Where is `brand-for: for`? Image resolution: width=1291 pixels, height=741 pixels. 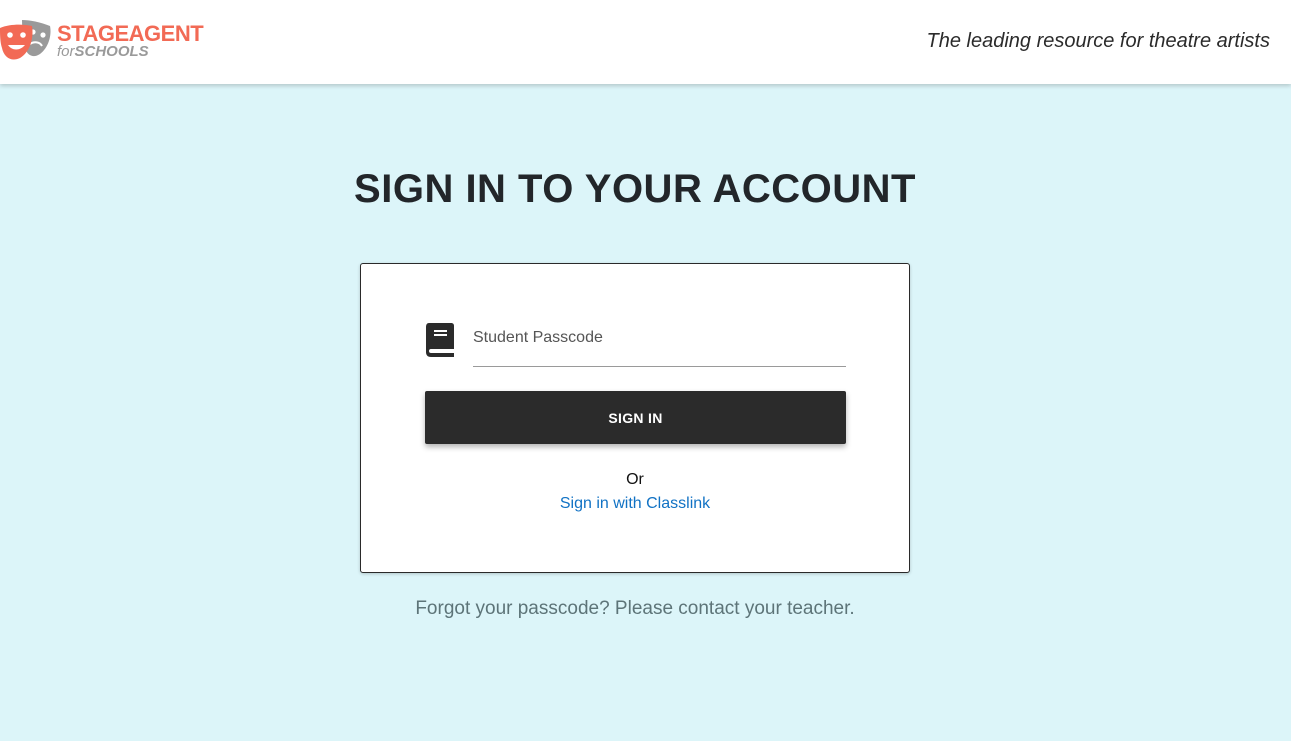 brand-for: for is located at coordinates (66, 51).